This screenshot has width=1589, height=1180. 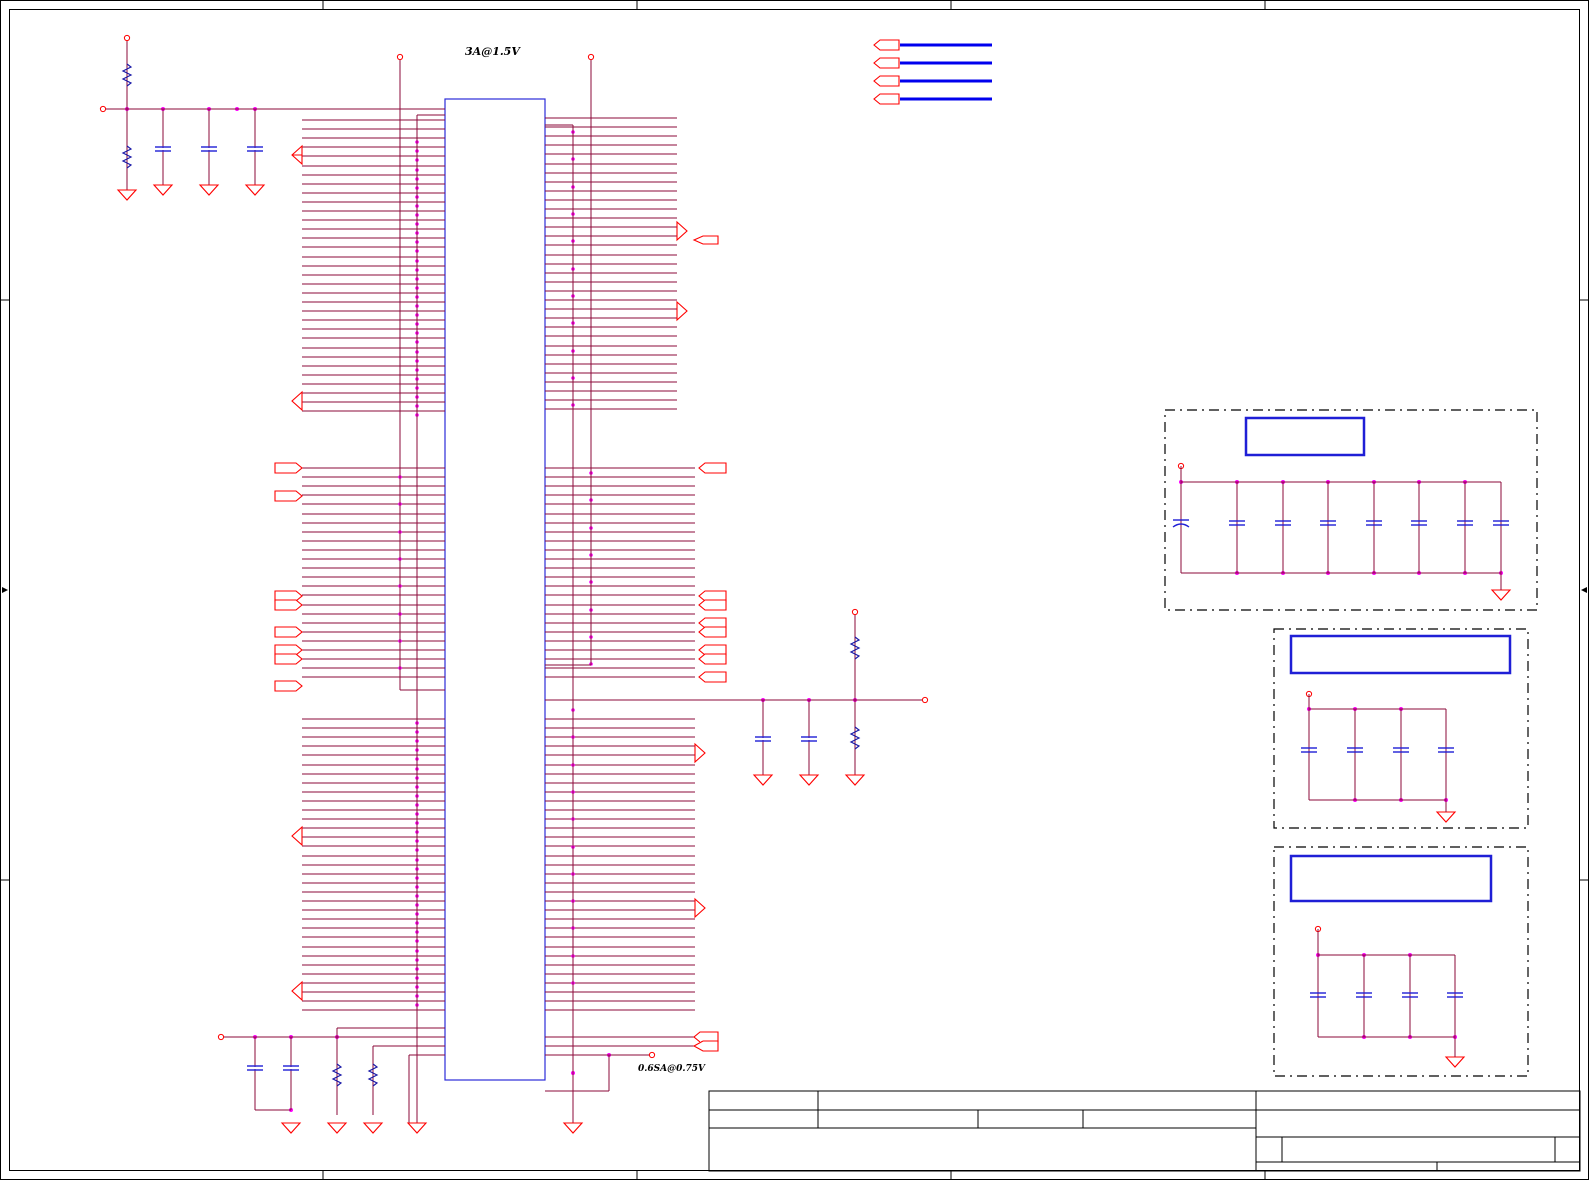 I want to click on top-bus-signals, so click(x=932, y=72).